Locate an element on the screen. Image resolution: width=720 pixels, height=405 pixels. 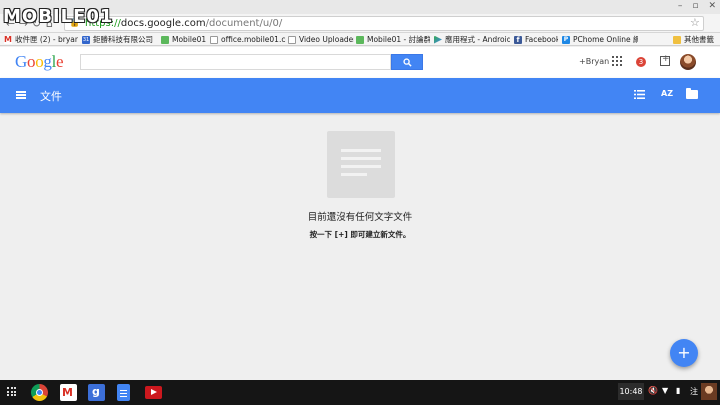
sort-az-icon: AZ is located at coordinates (667, 93).